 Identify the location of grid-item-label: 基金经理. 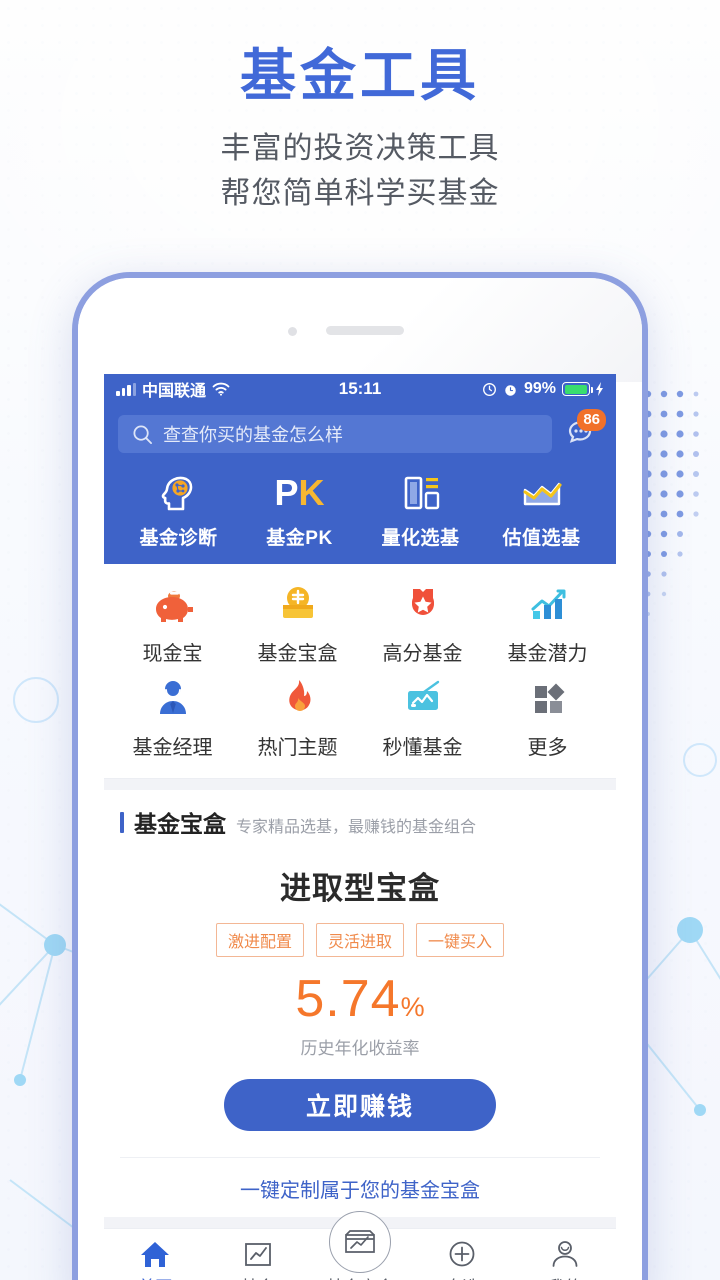
(172, 748).